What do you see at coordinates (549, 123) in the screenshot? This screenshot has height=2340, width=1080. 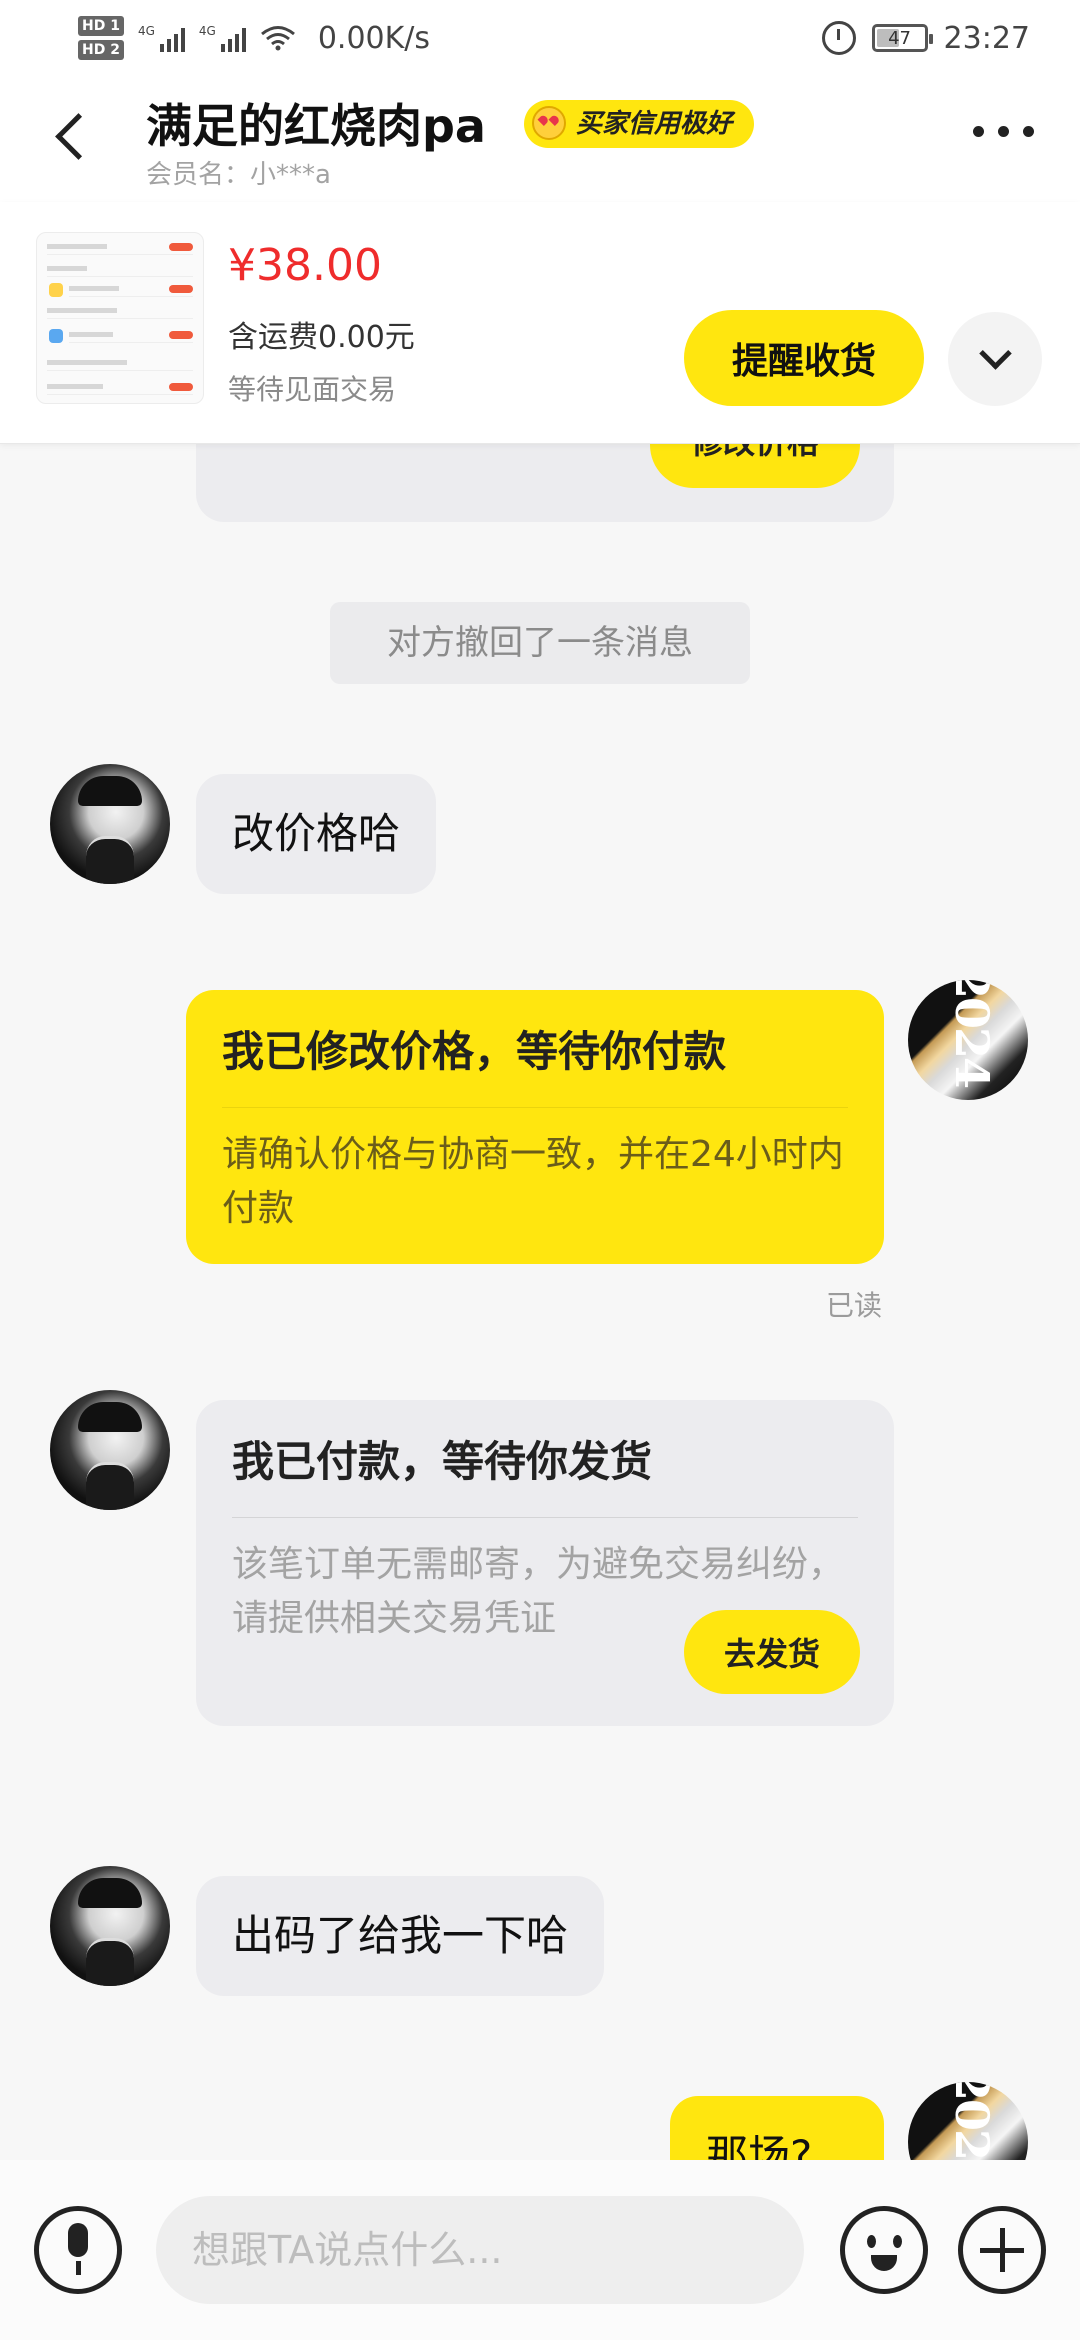 I see `heart-eyes-emoji-icon` at bounding box center [549, 123].